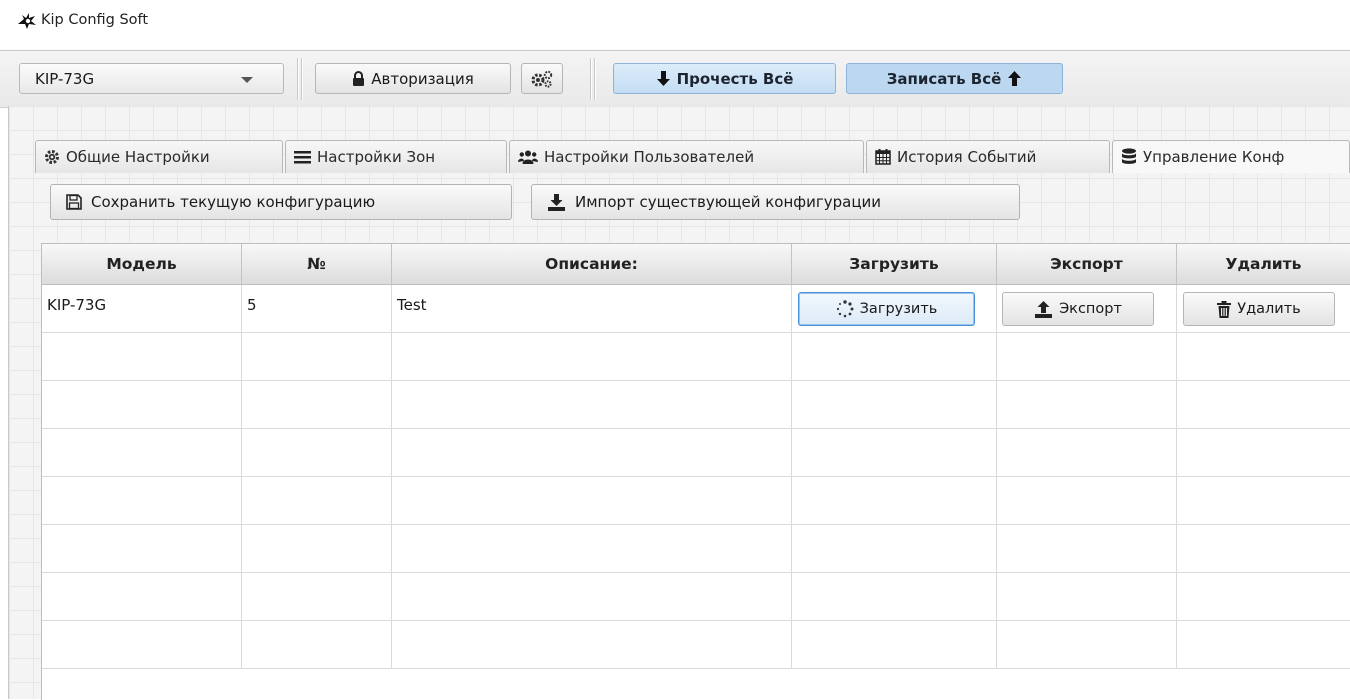 The height and width of the screenshot is (700, 1350). What do you see at coordinates (302, 157) in the screenshot?
I see `list-icon` at bounding box center [302, 157].